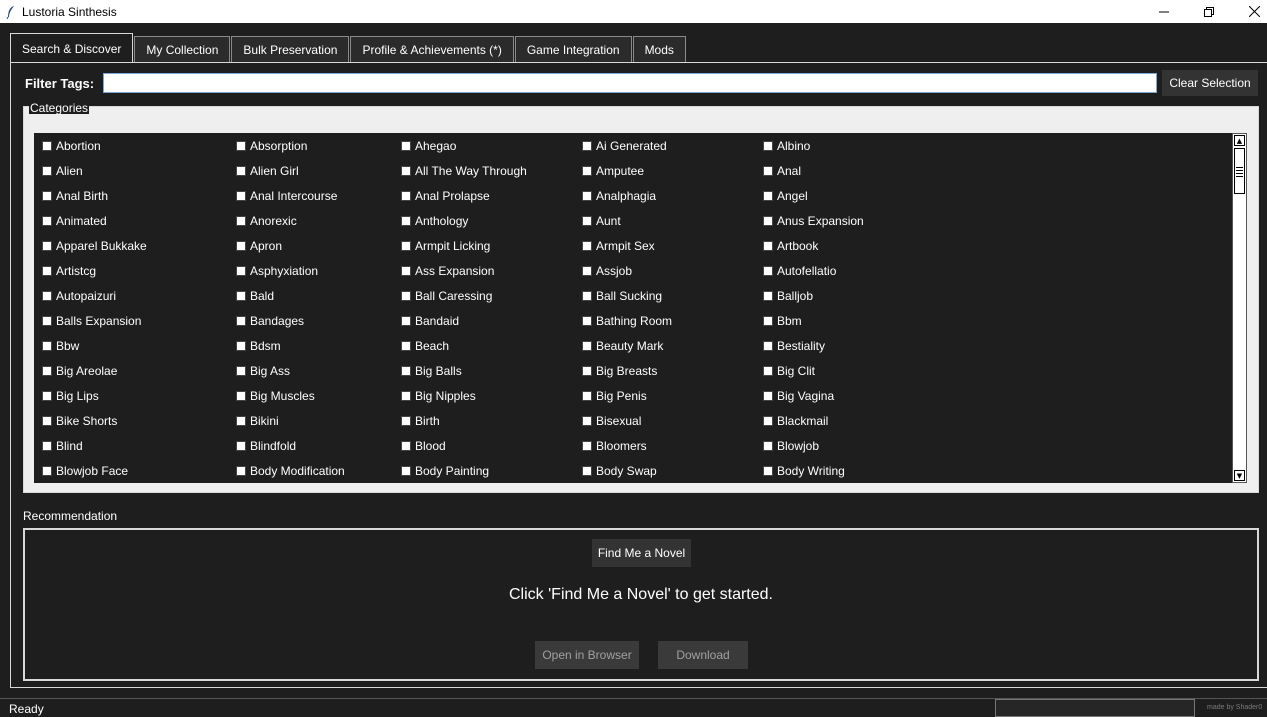  Describe the element at coordinates (91, 321) in the screenshot. I see `category-checkbox: Balls Expansion` at that location.